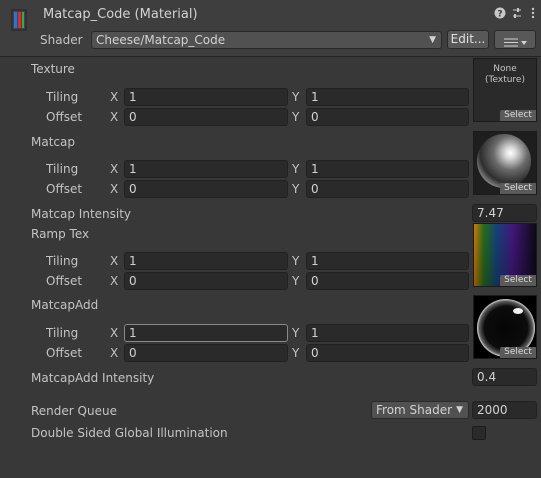  I want to click on matcap-add-tiling-y-label: Y, so click(296, 333).